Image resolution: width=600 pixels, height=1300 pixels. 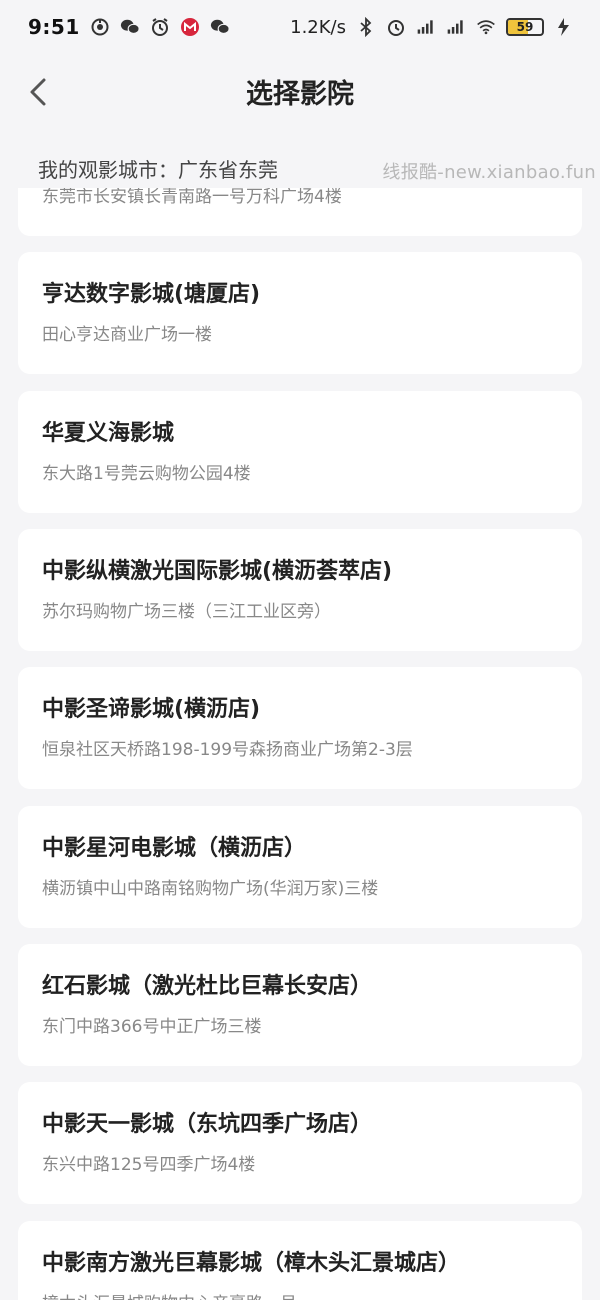 What do you see at coordinates (300, 728) in the screenshot?
I see `cinema-card: 中影圣谛影城(横沥店) 恒泉社区天桥路198-199号森扬商业广场第2-3层` at bounding box center [300, 728].